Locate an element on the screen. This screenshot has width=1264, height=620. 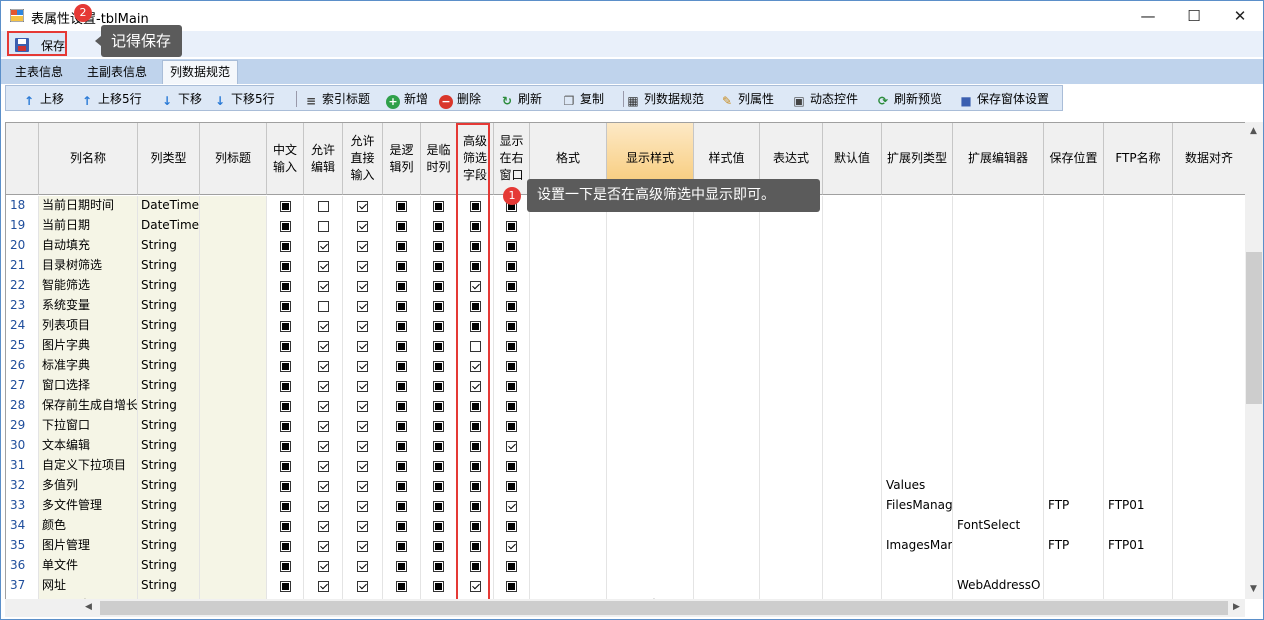
table-row: 32 多值列 String Values is located at coordinates (625, 486).